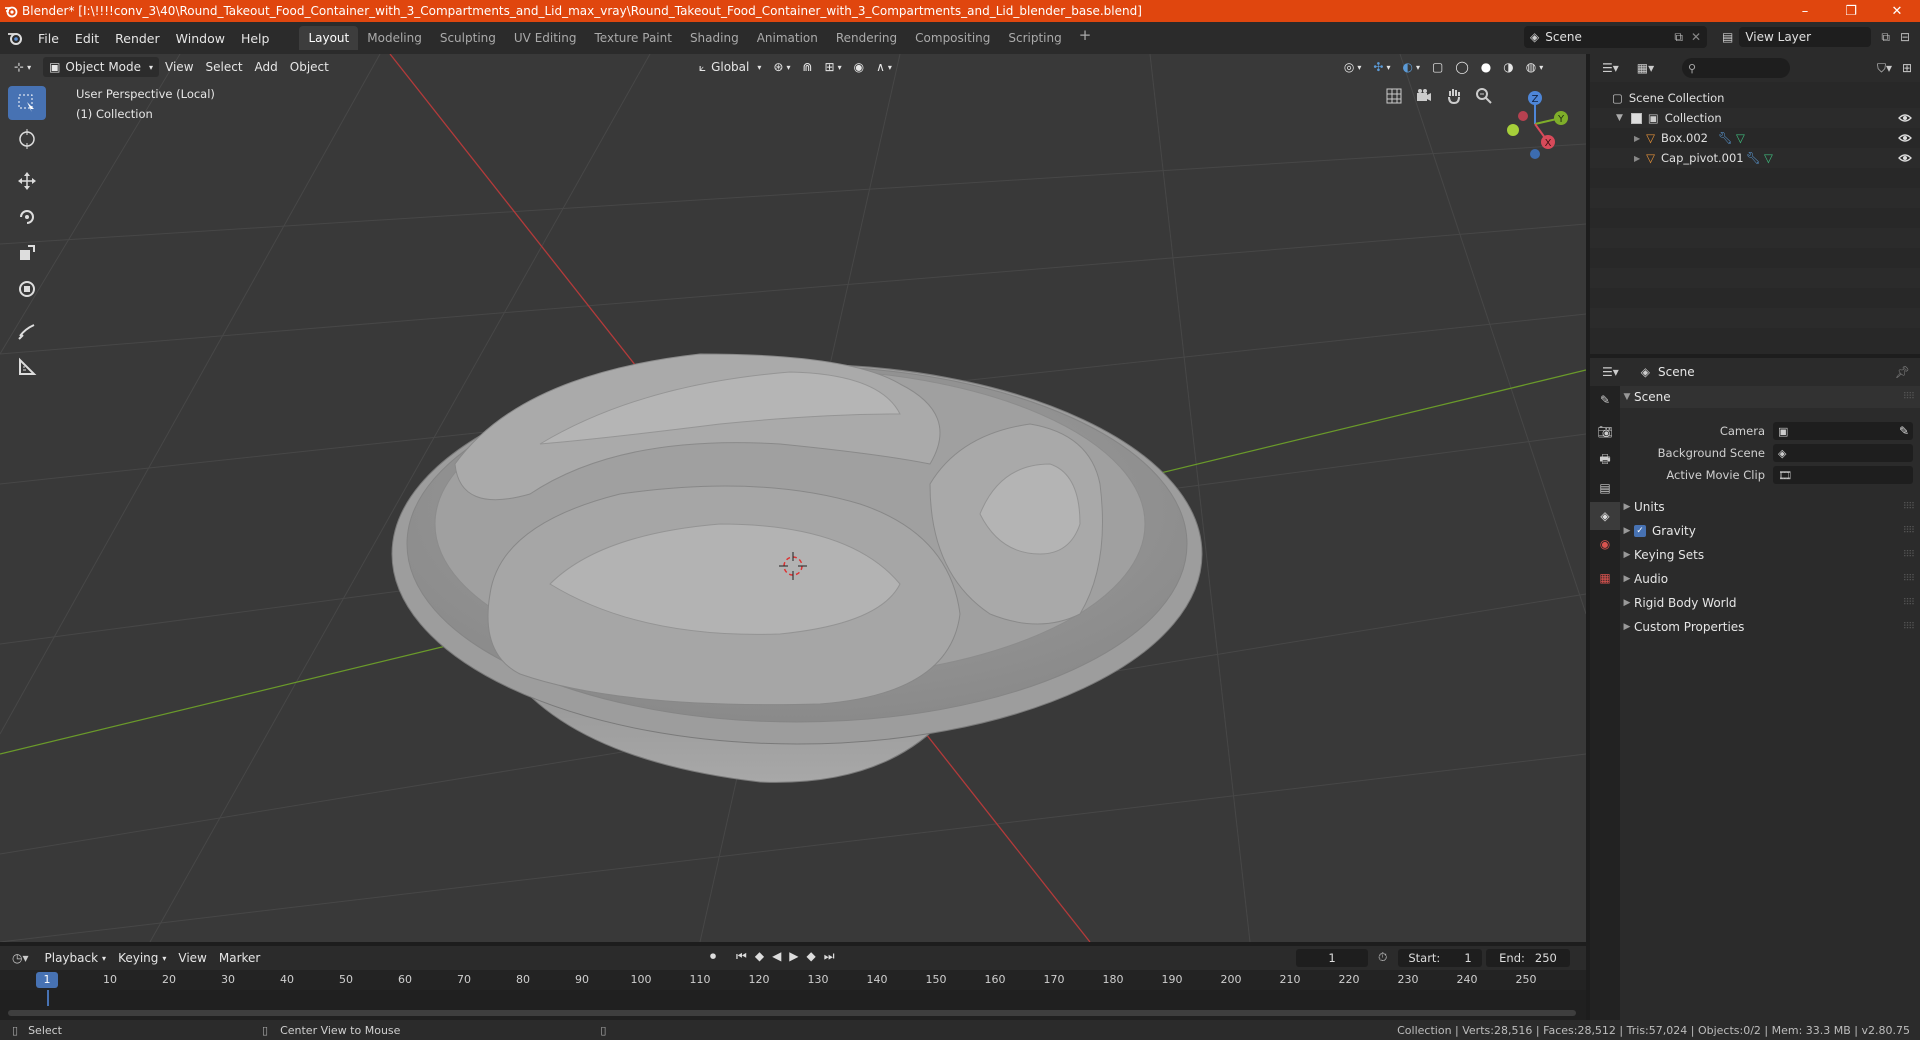  What do you see at coordinates (1905, 37) in the screenshot?
I see `delete-view-layer-icon: ⊟` at bounding box center [1905, 37].